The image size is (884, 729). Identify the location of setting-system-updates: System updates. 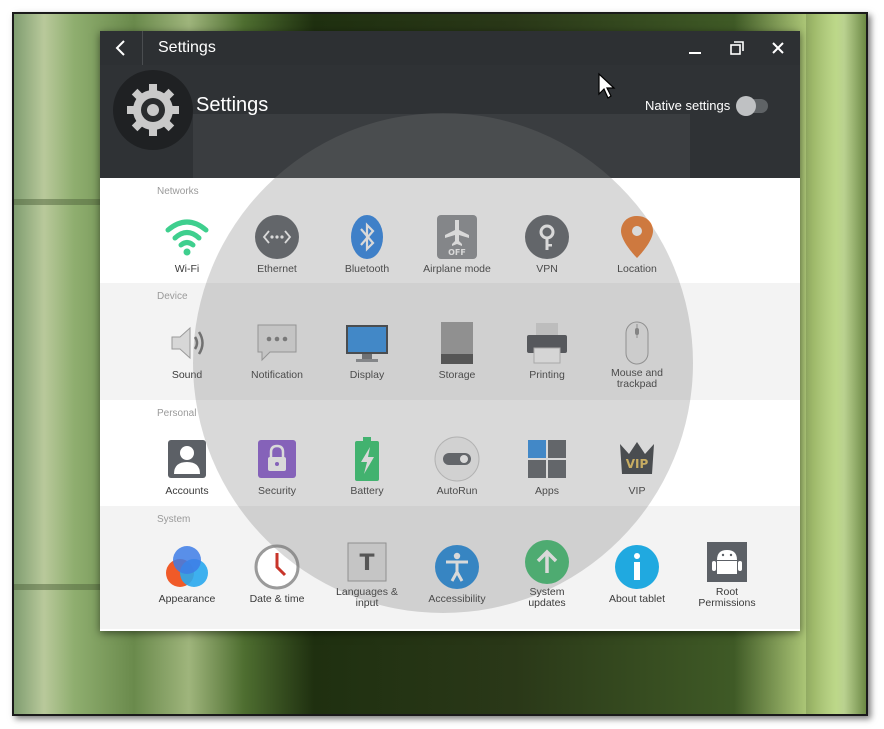
(547, 574).